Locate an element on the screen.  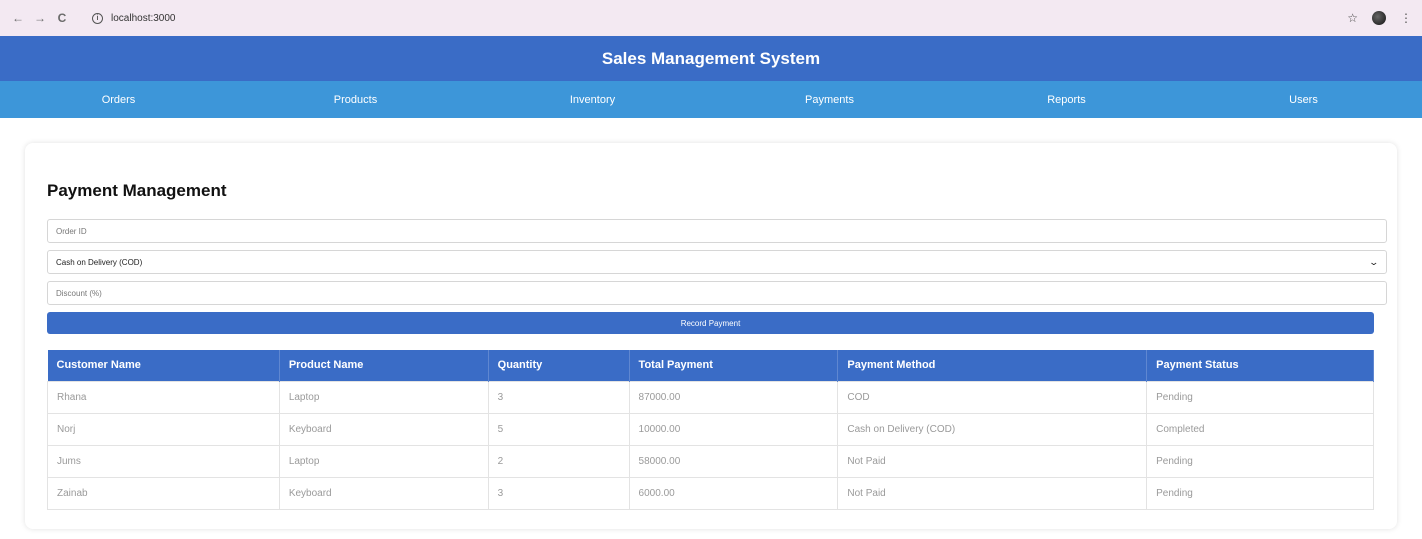
cell-customer: Norj is located at coordinates (163, 429).